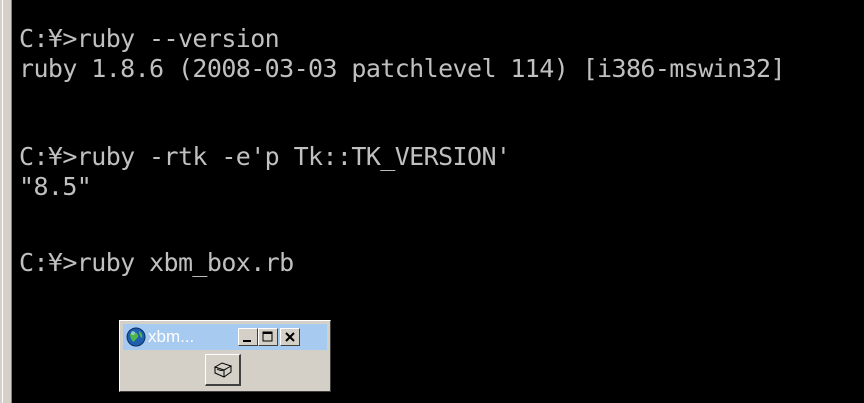 The width and height of the screenshot is (864, 403). What do you see at coordinates (55, 186) in the screenshot?
I see `console-line: "8.5"` at bounding box center [55, 186].